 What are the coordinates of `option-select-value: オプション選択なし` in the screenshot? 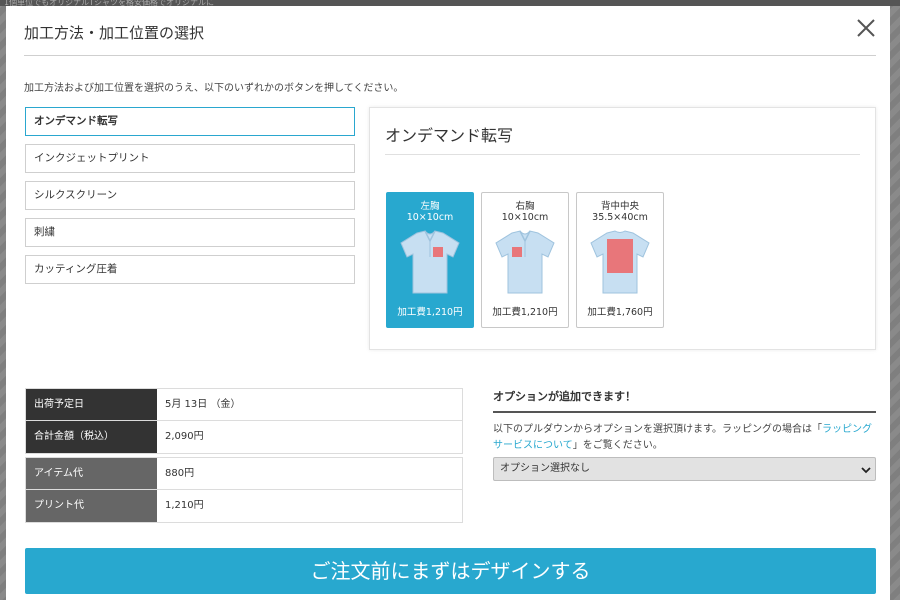 It's located at (545, 468).